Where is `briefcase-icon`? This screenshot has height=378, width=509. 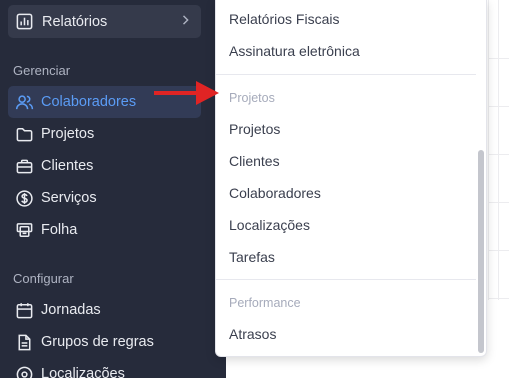
briefcase-icon is located at coordinates (24, 166).